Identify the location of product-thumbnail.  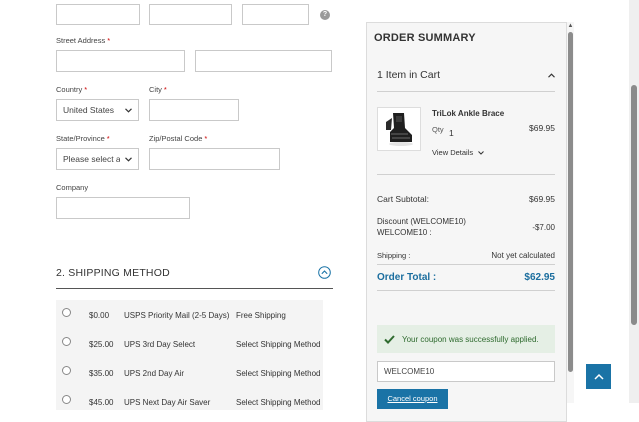
(399, 129).